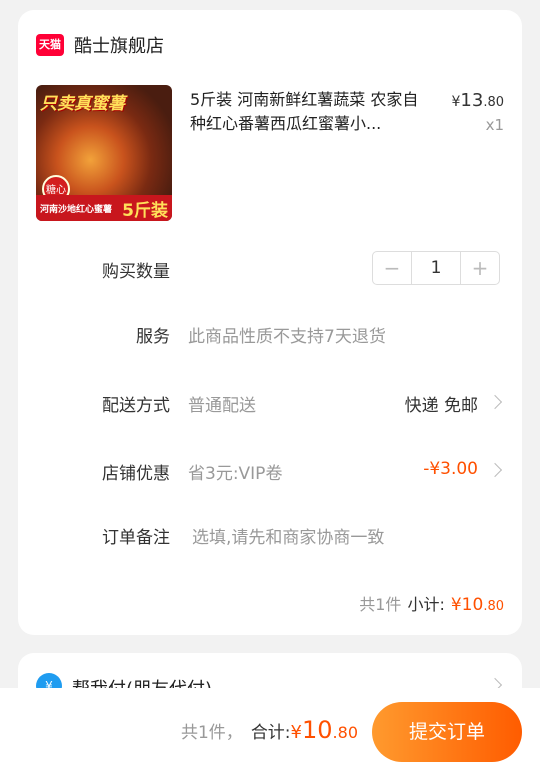 The image size is (540, 768). What do you see at coordinates (480, 268) in the screenshot?
I see `increase-button: +` at bounding box center [480, 268].